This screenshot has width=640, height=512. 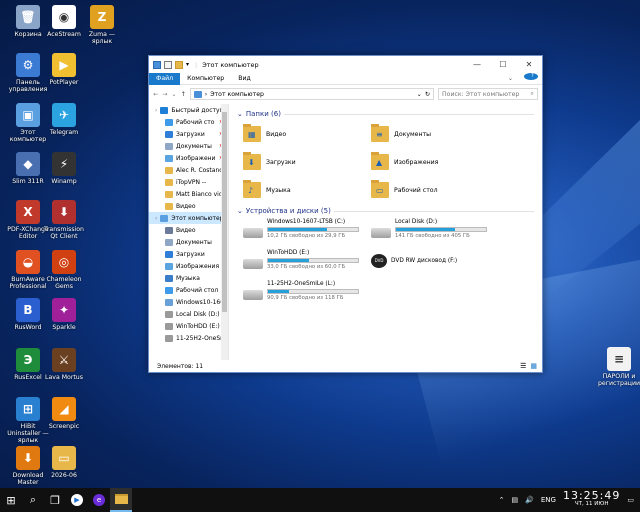 I want to click on nav-item: Alec R. Costandi, so click(x=188, y=170).